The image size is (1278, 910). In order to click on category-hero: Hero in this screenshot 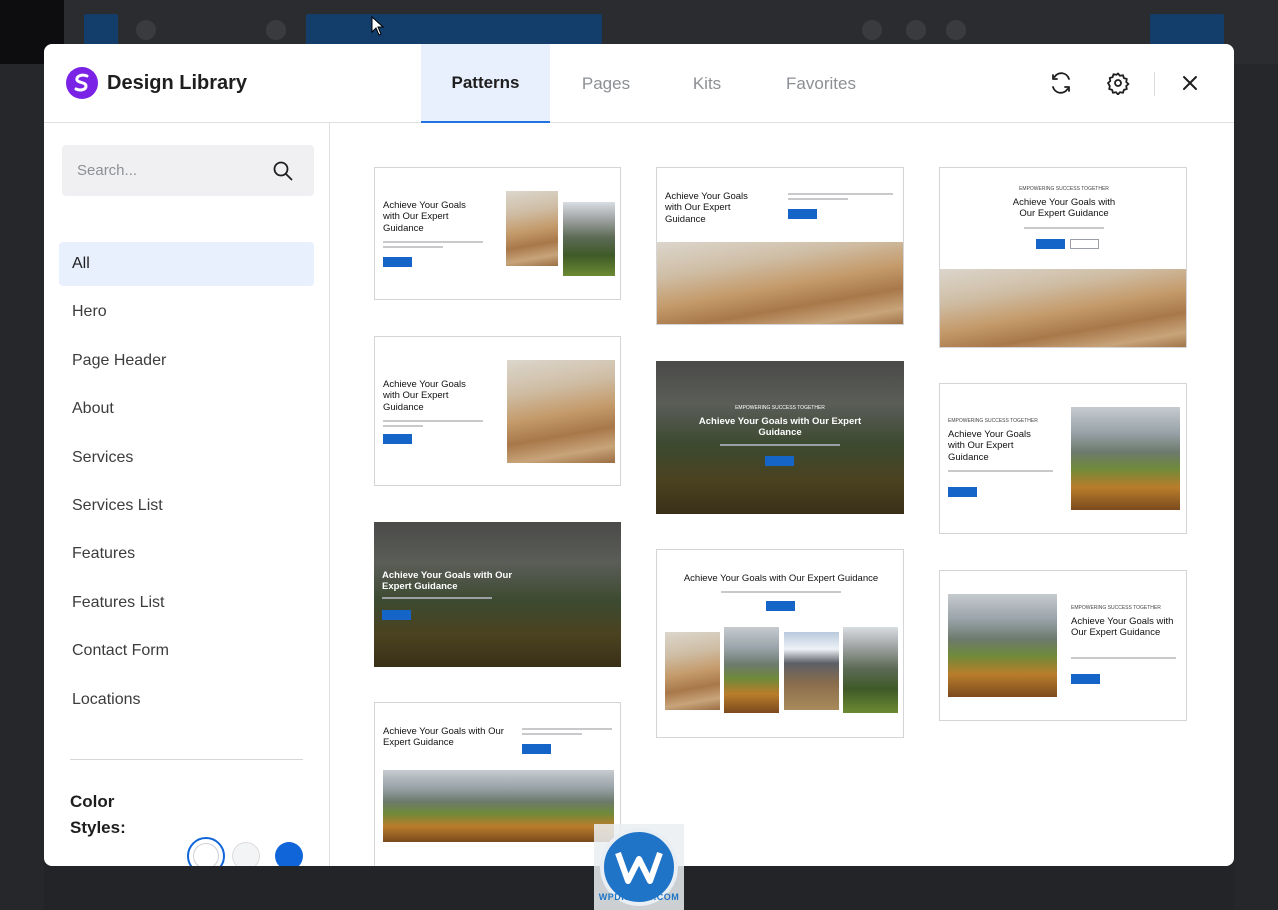, I will do `click(186, 312)`.